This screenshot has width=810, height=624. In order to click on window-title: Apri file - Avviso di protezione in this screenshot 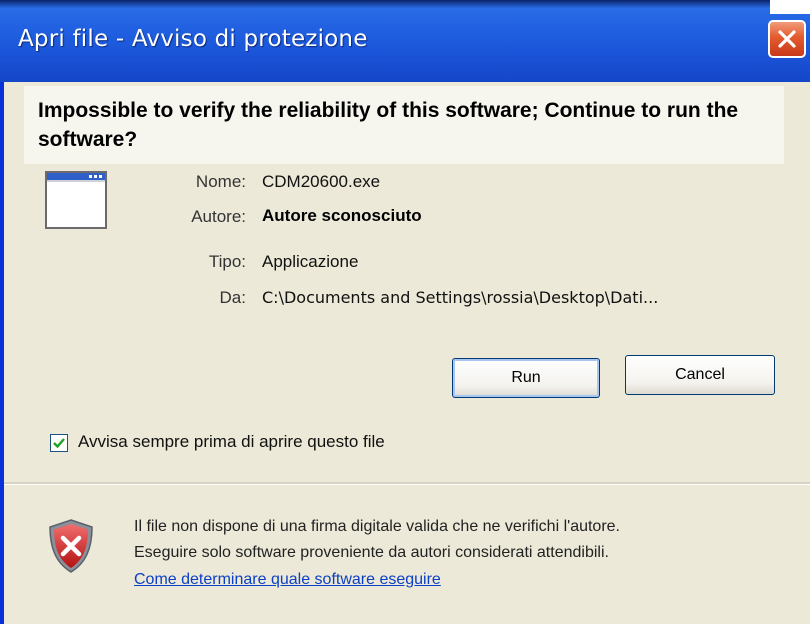, I will do `click(193, 39)`.